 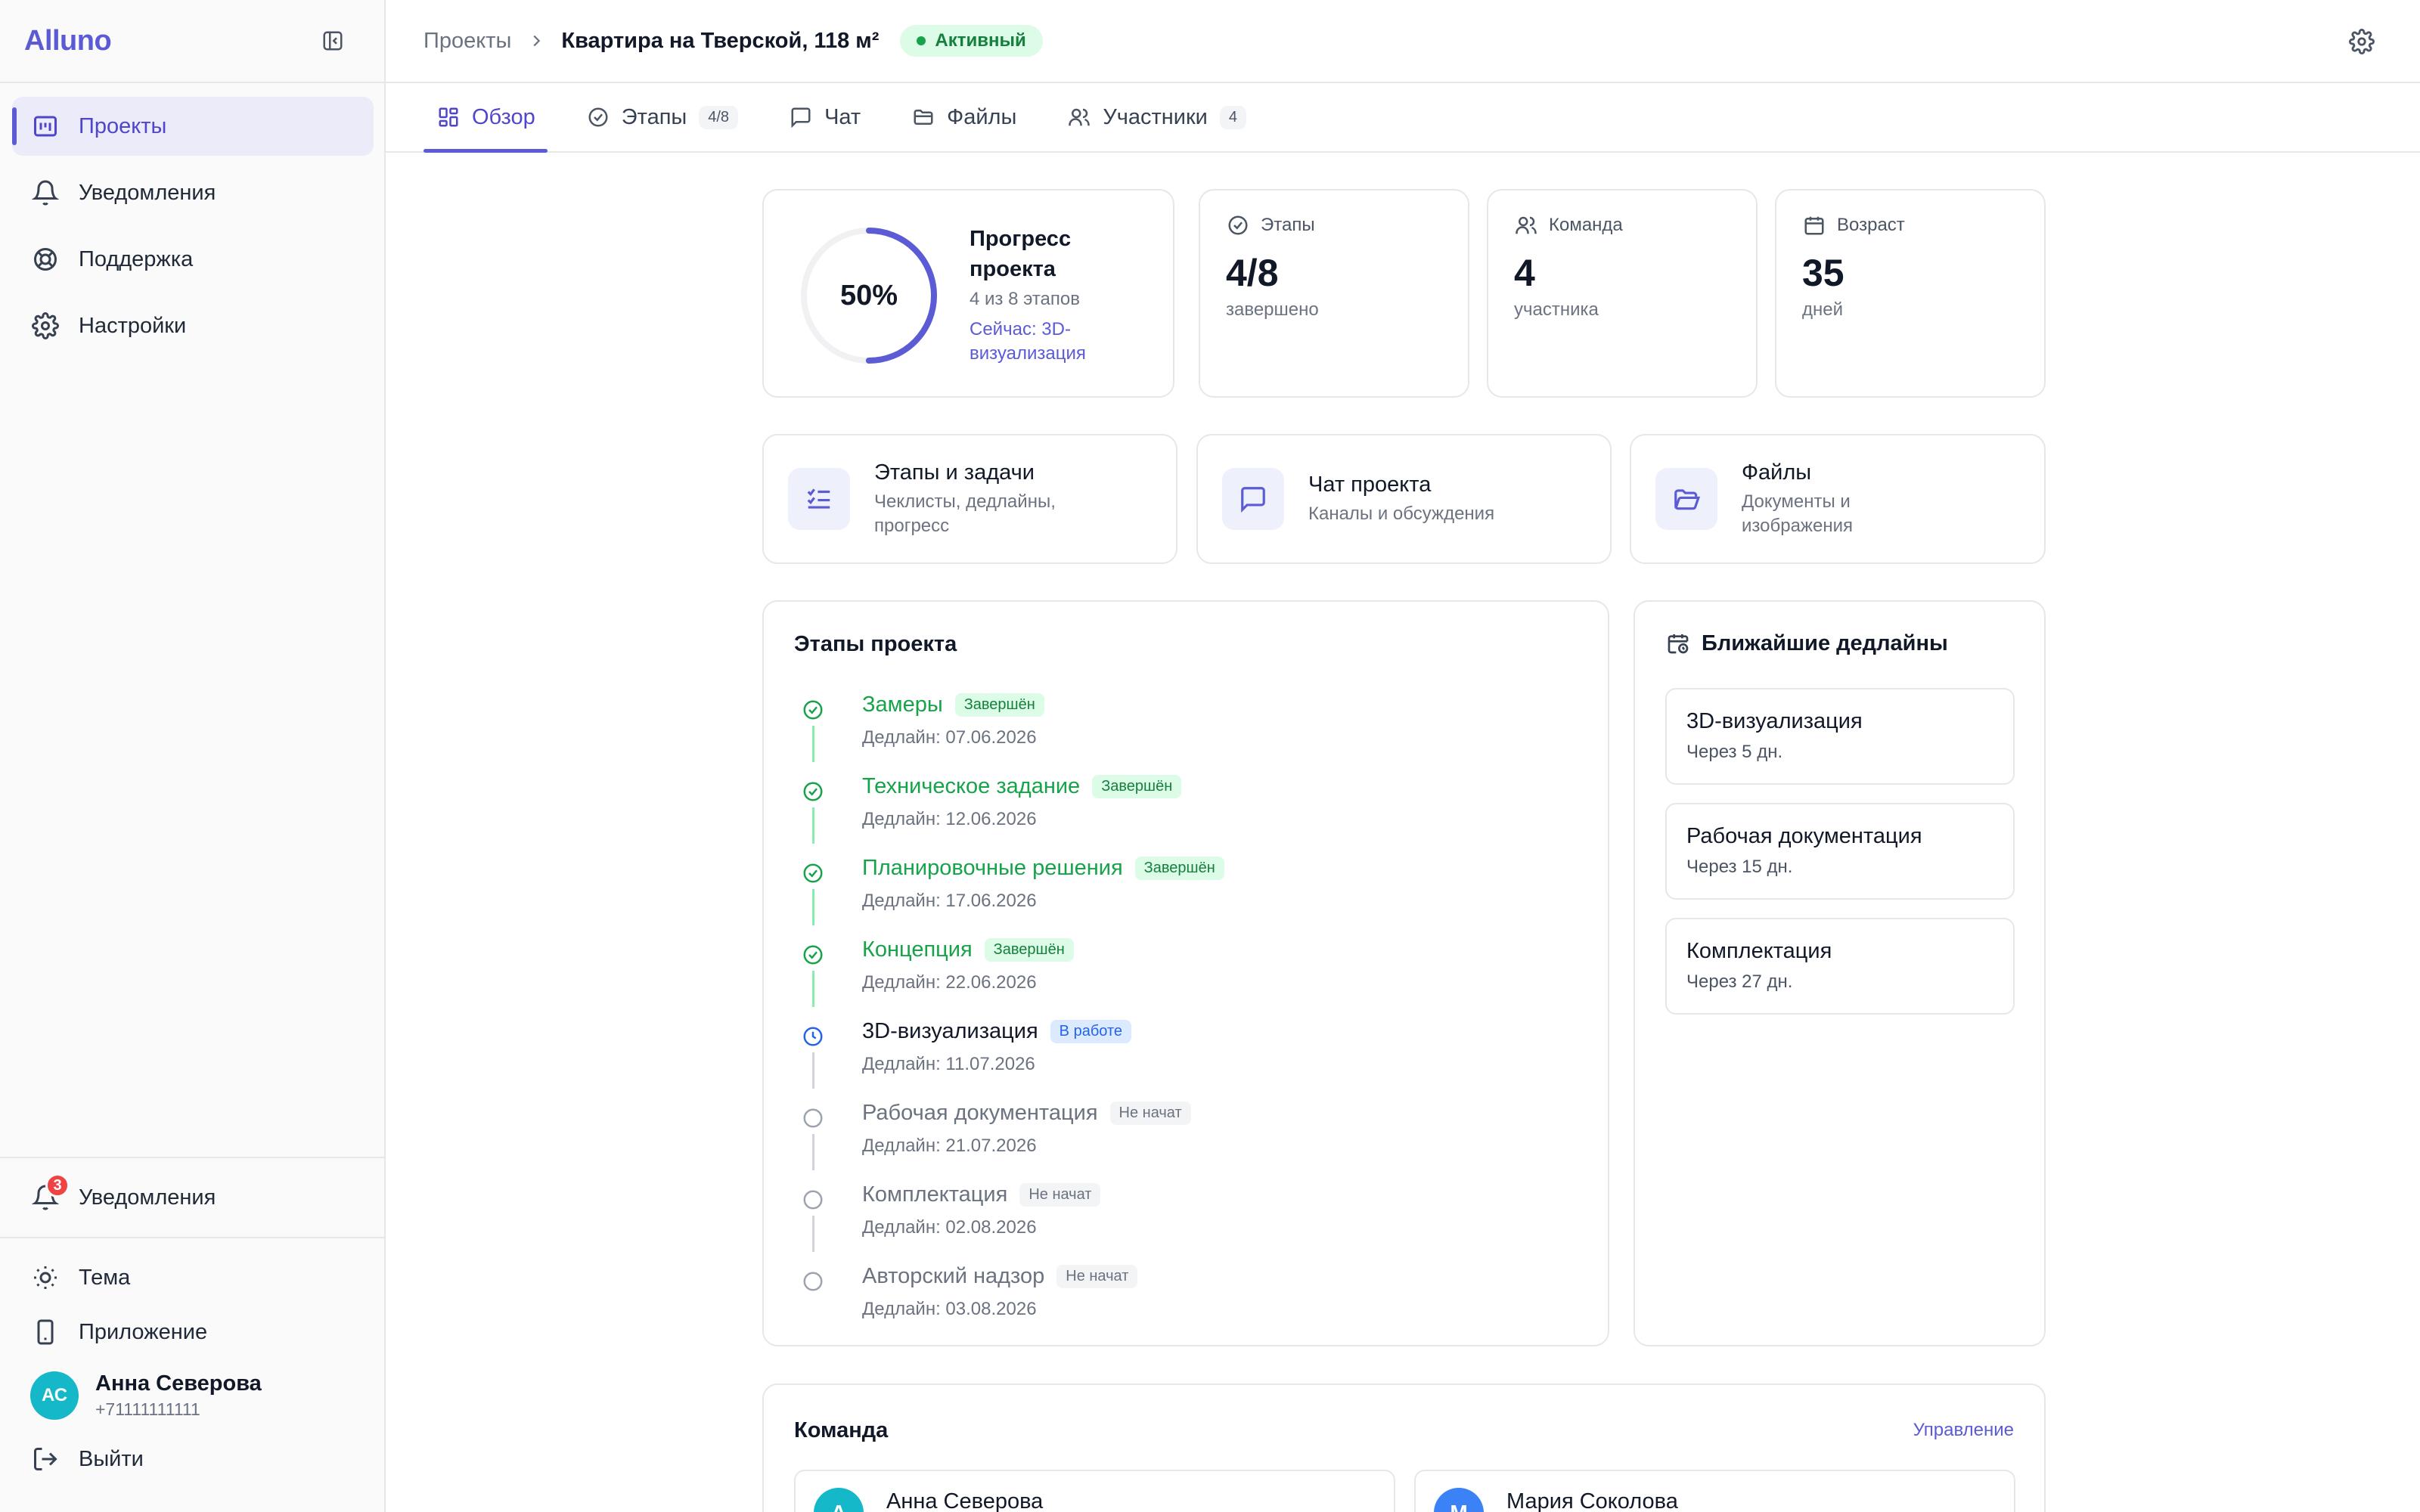 What do you see at coordinates (68, 41) in the screenshot?
I see `brand-logo: Alluno` at bounding box center [68, 41].